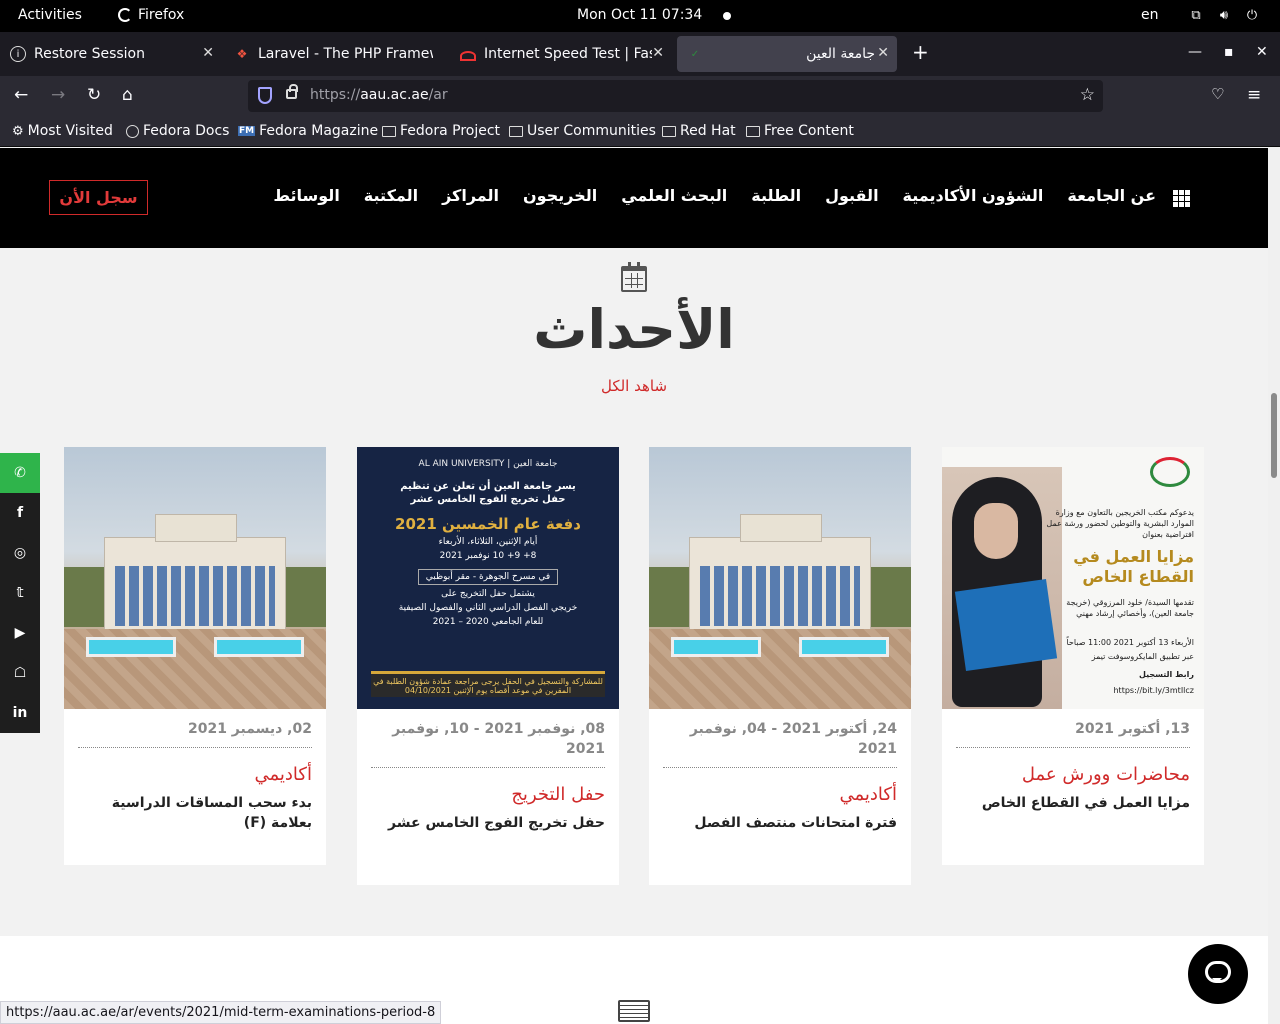 The image size is (1280, 1024). Describe the element at coordinates (20, 553) in the screenshot. I see `instagram-icon: ◎` at that location.